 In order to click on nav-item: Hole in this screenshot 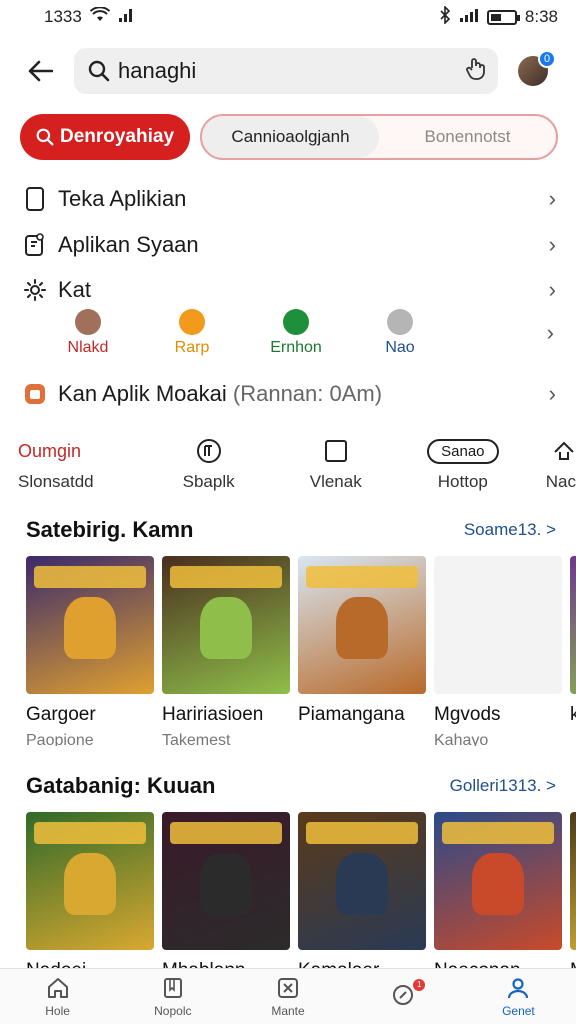, I will do `click(57, 996)`.